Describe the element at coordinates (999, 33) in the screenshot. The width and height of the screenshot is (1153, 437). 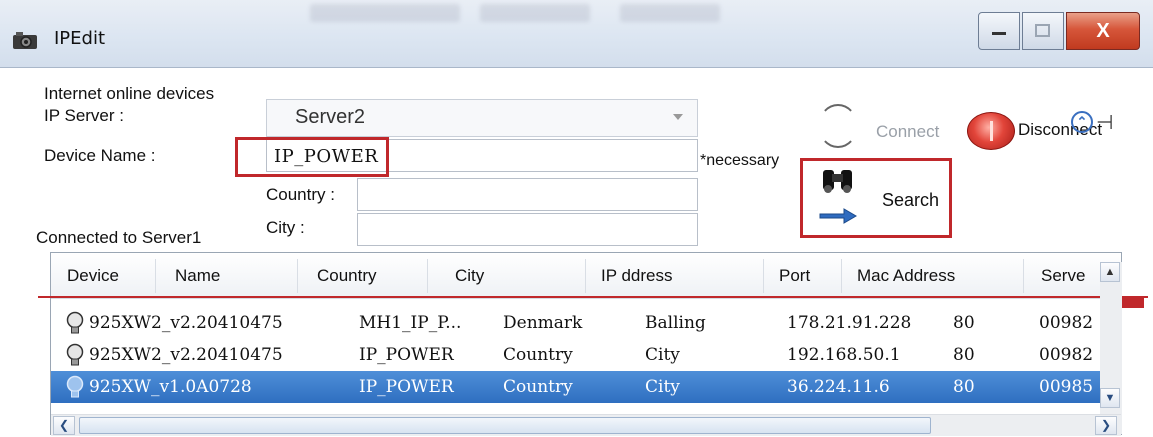
I see `minimize-icon` at that location.